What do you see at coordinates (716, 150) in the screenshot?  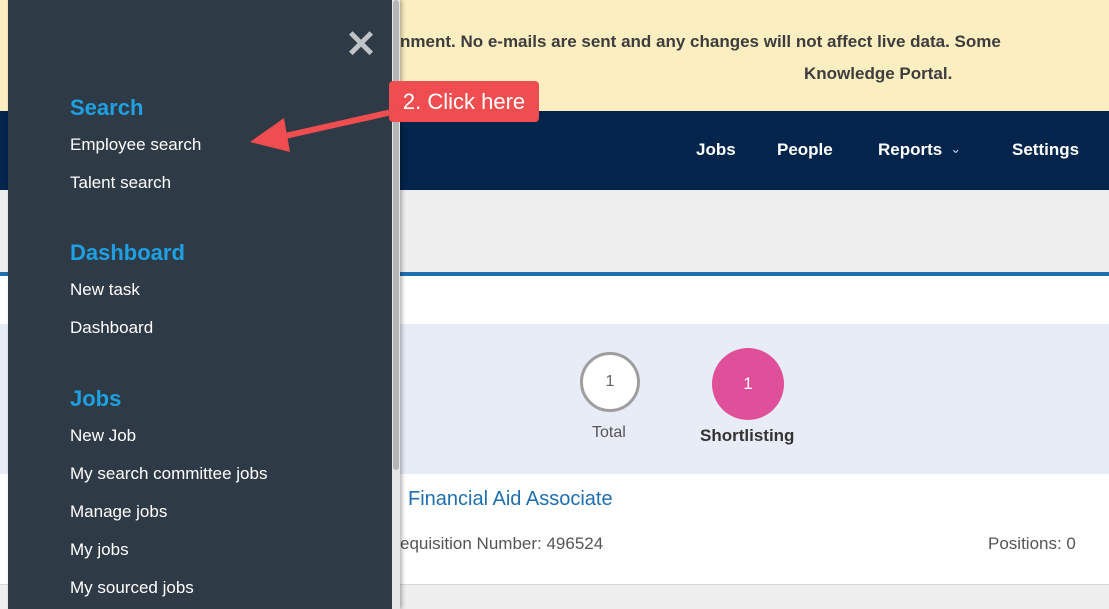 I see `nav-item-jobs: Jobs` at bounding box center [716, 150].